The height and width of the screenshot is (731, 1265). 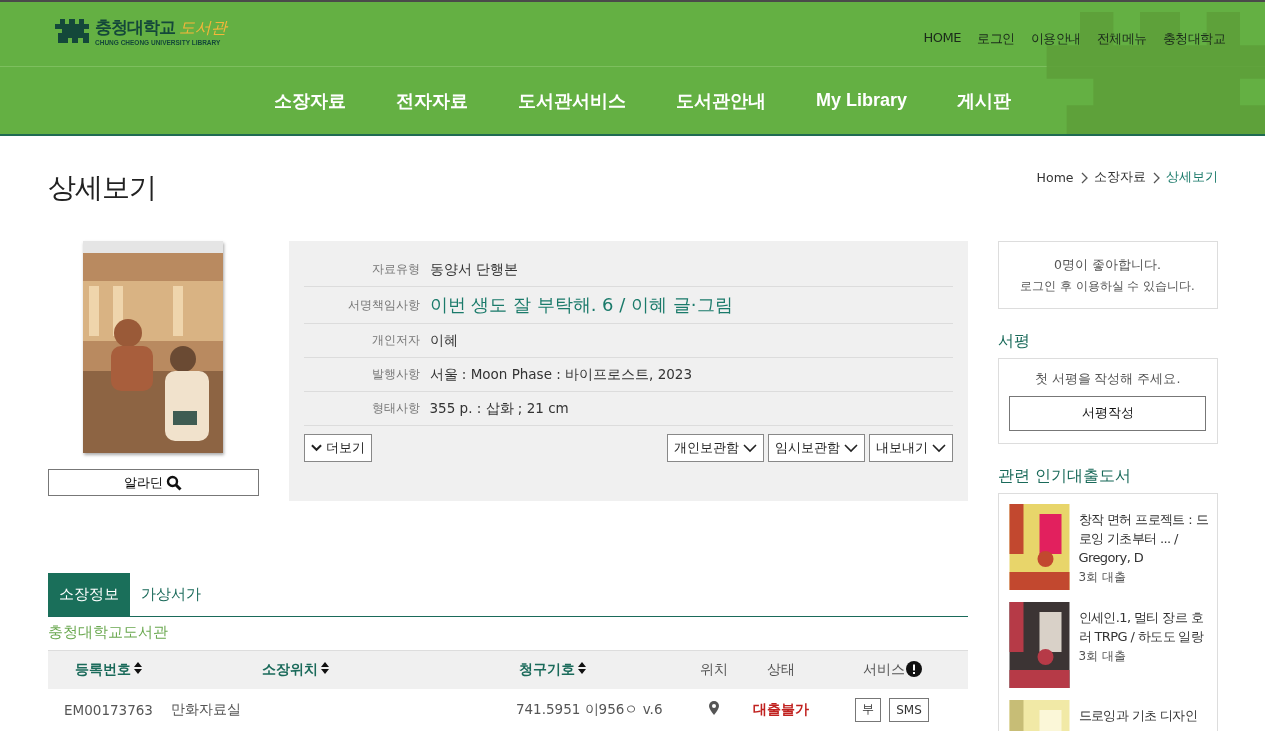 What do you see at coordinates (337, 448) in the screenshot?
I see `more-button: 더보기` at bounding box center [337, 448].